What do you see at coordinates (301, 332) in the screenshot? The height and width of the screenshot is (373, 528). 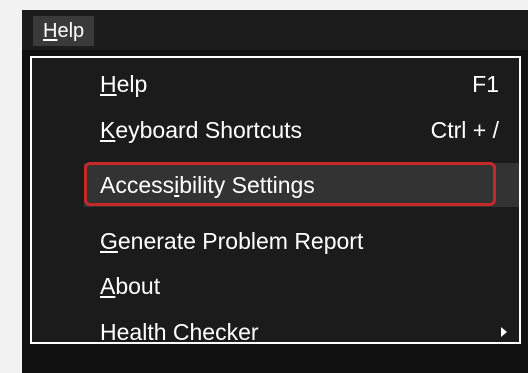 I see `menu-item-health-checker: Health Checker` at bounding box center [301, 332].